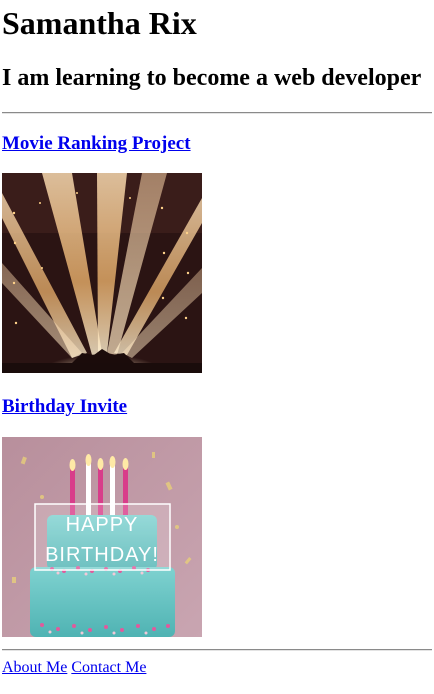  What do you see at coordinates (102, 525) in the screenshot?
I see `cake-image-text-line1: HAPPY` at bounding box center [102, 525].